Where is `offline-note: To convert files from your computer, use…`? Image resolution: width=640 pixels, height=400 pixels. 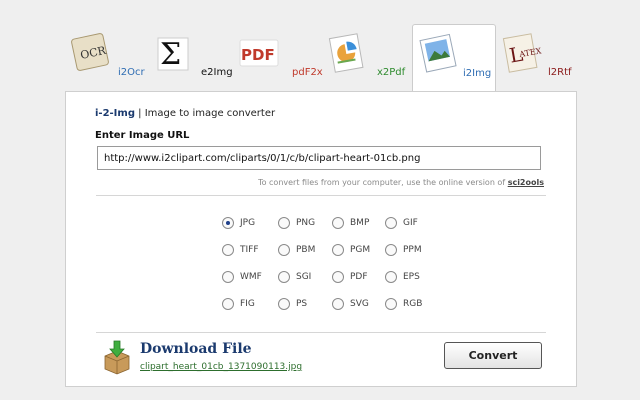
offline-note: To convert files from your computer, use… is located at coordinates (401, 182).